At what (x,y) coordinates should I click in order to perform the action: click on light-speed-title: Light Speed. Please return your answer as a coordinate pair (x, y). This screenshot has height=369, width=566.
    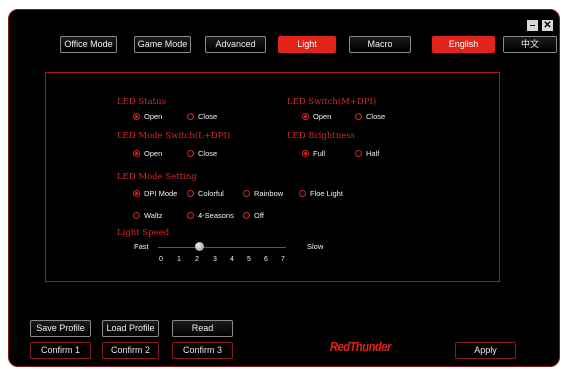
    Looking at the image, I should click on (143, 233).